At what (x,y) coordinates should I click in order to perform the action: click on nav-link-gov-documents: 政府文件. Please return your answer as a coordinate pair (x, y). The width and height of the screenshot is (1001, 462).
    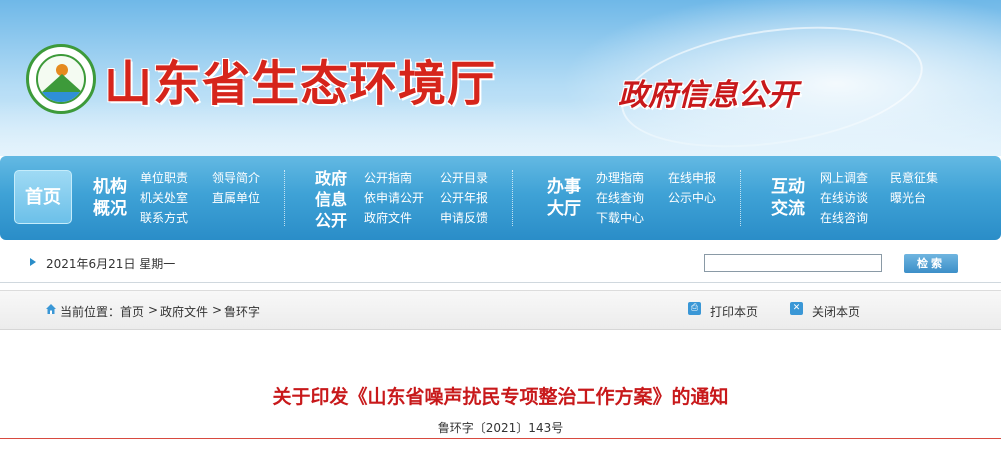
    Looking at the image, I should click on (388, 218).